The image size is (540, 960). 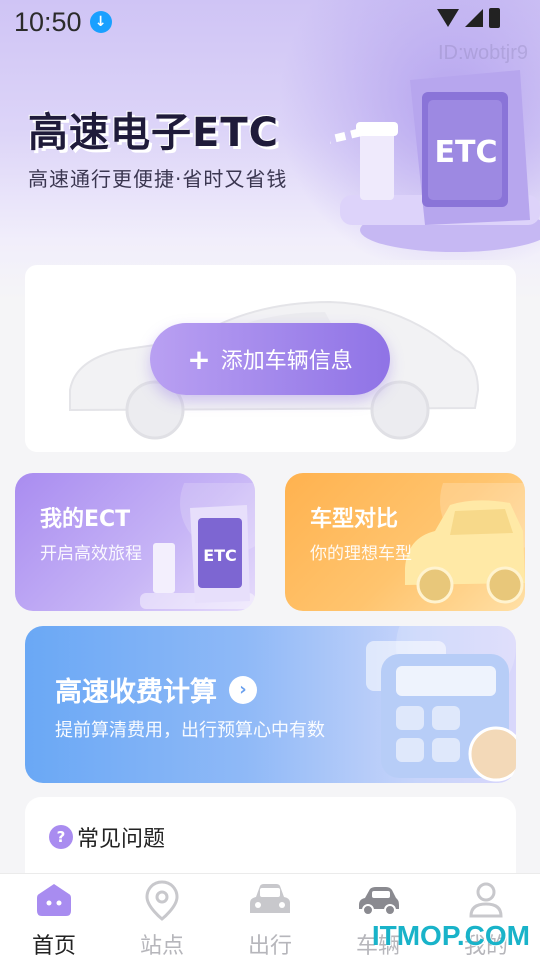 I want to click on plus-icon: +, so click(x=199, y=359).